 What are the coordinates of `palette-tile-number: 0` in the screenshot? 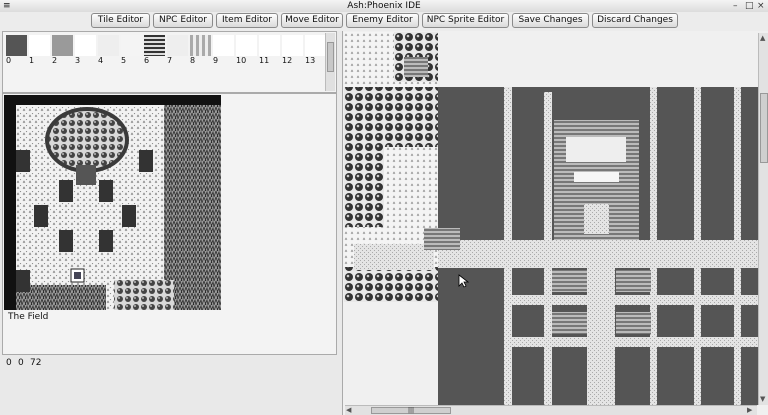 It's located at (9, 60).